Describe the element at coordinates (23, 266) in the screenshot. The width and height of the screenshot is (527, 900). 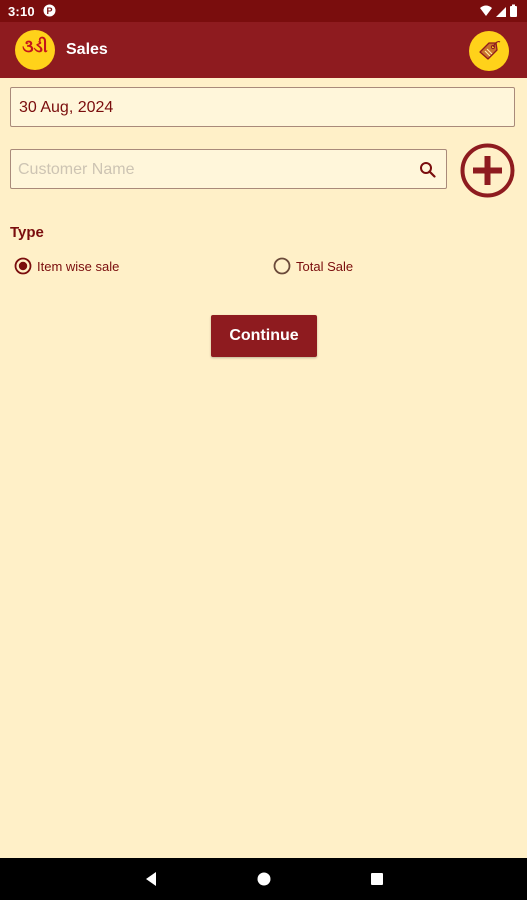
I see `radio-checked-icon` at that location.